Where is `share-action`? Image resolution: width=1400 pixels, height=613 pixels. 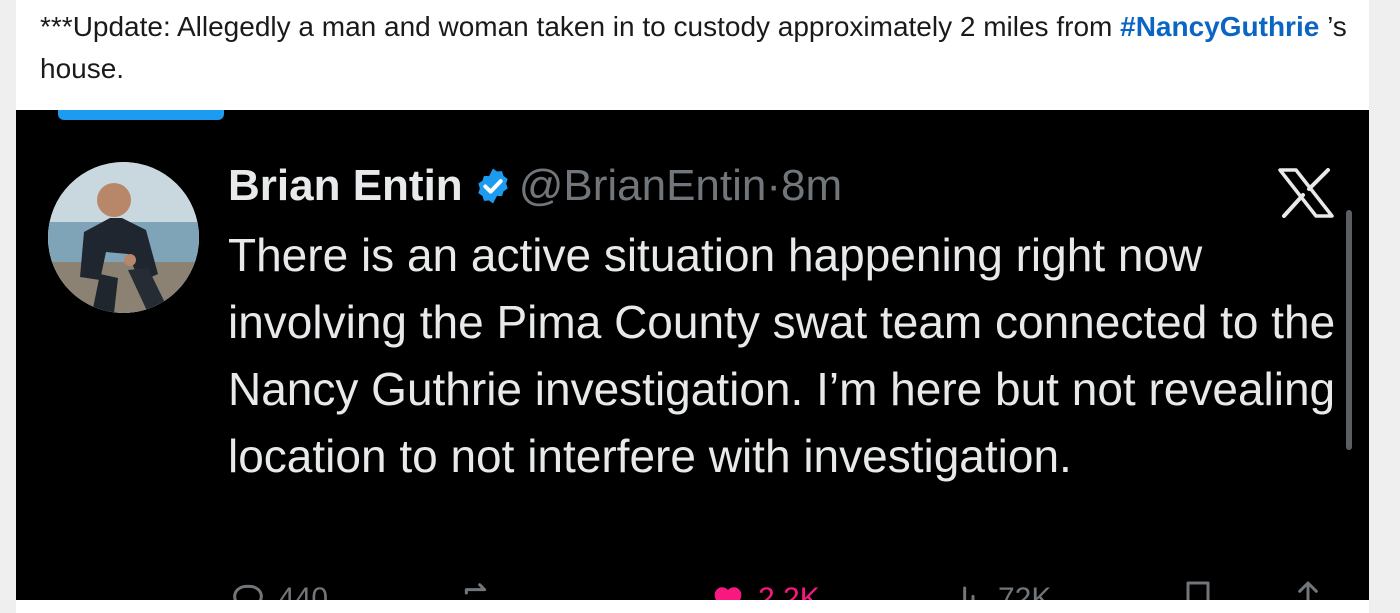
share-action is located at coordinates (1313, 589).